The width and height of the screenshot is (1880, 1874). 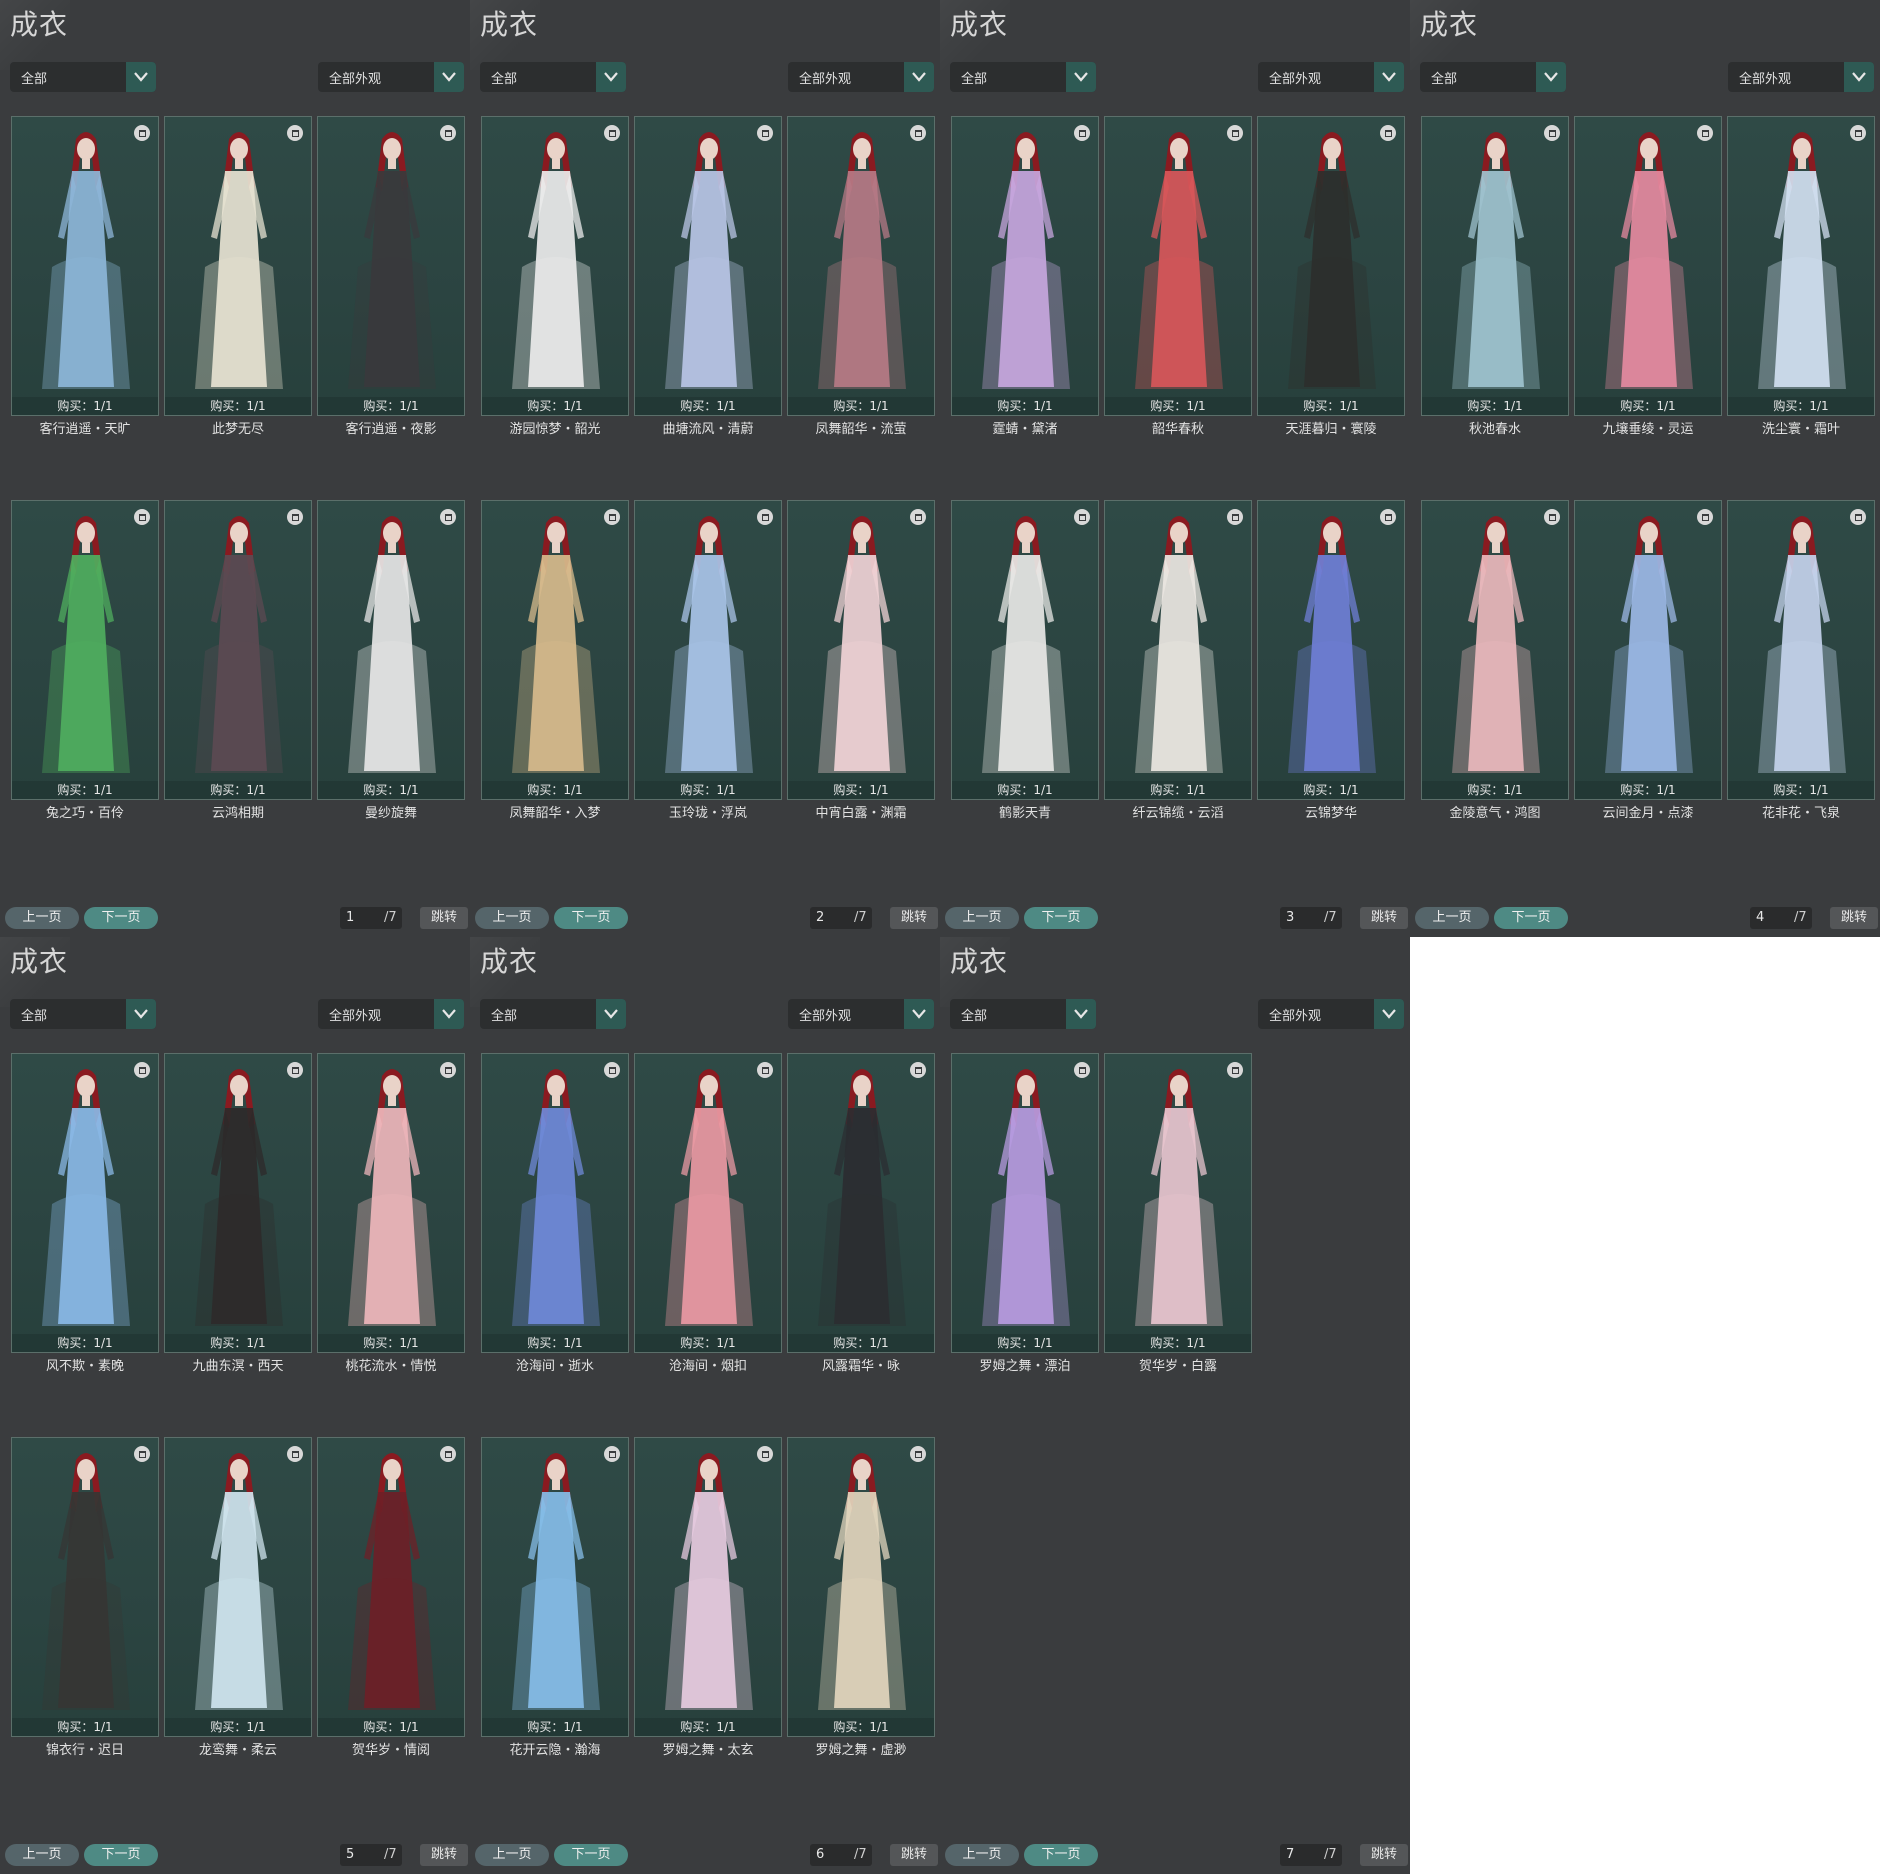 What do you see at coordinates (841, 1855) in the screenshot?
I see `page-number-input: 6/7` at bounding box center [841, 1855].